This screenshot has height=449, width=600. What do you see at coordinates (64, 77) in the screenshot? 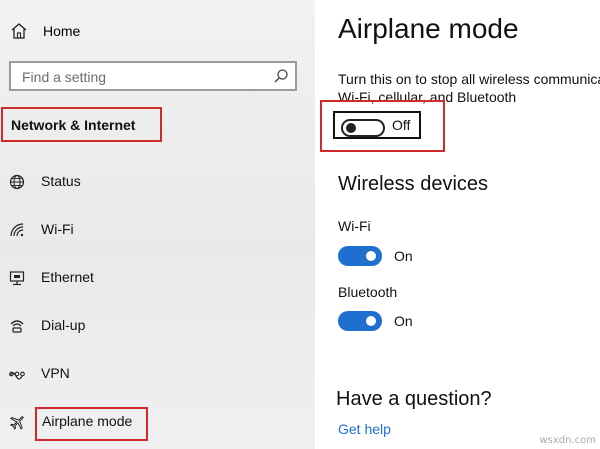
I see `search-placeholder: Find a setting` at bounding box center [64, 77].